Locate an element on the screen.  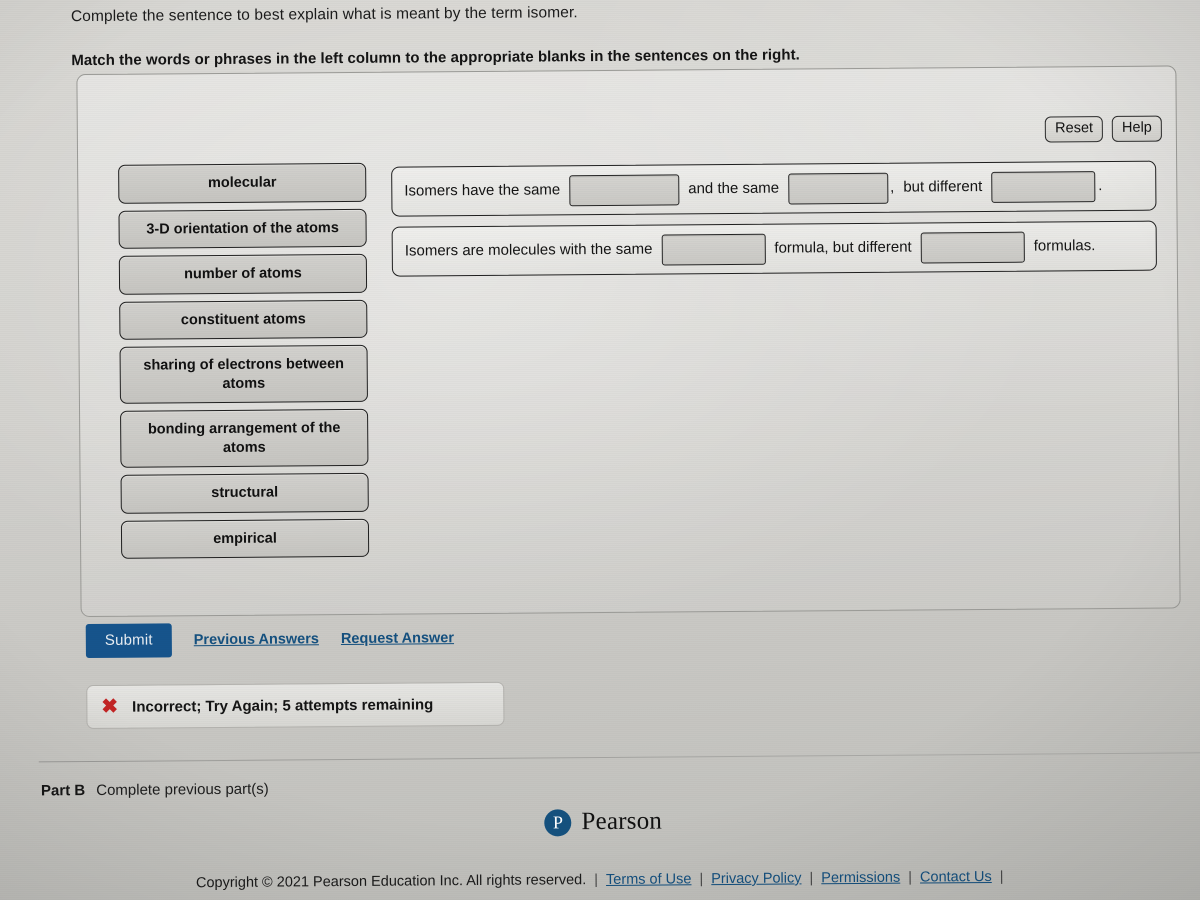
sentence-2-lead-text: Isomers are molecules with the same is located at coordinates (528, 250).